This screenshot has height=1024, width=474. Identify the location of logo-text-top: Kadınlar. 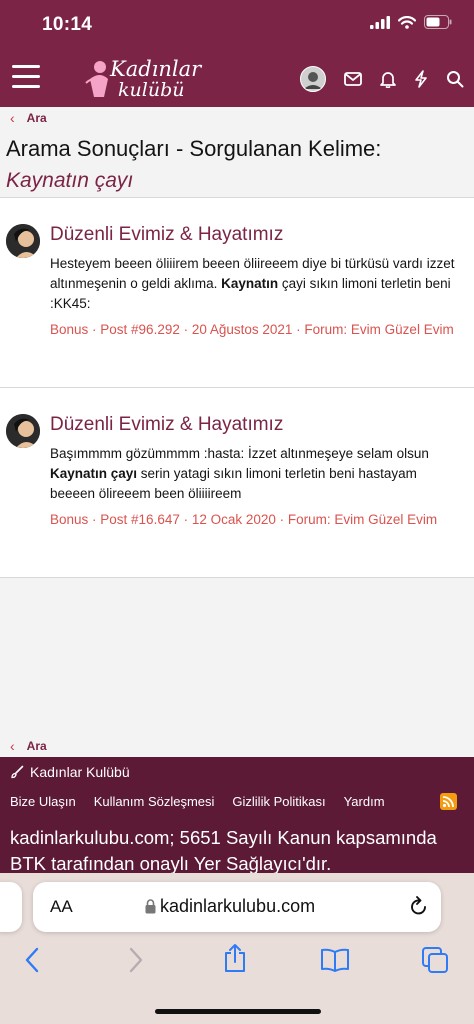
(156, 69).